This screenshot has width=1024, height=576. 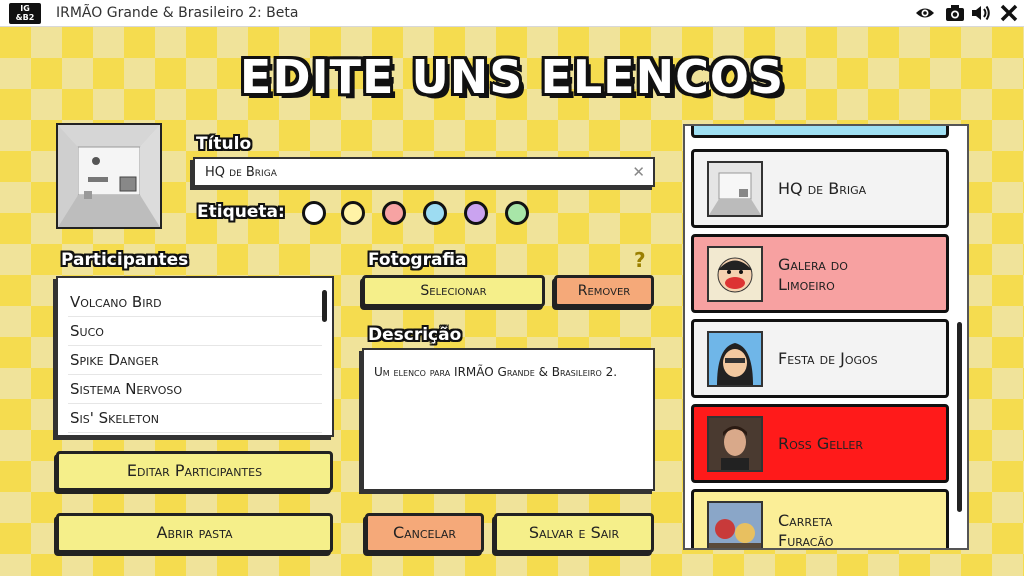 I want to click on cast-thumbnail, so click(x=109, y=176).